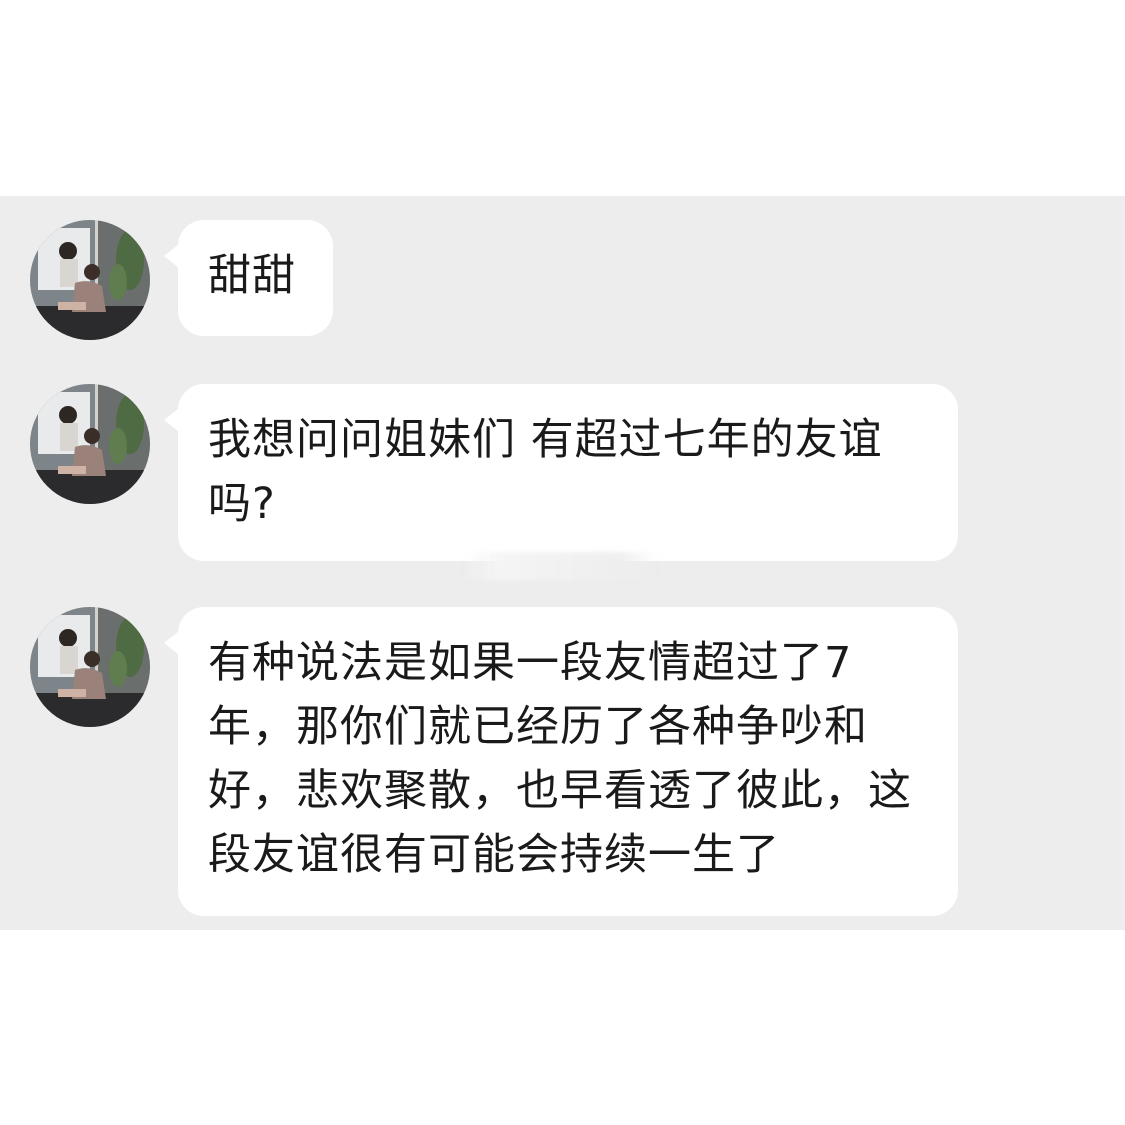  I want to click on message-text: 甜甜, so click(252, 276).